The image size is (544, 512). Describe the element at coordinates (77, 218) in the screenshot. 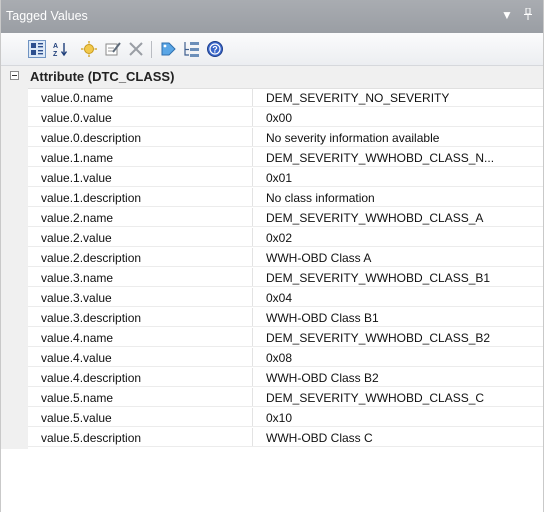

I see `property-name: value.2.name` at that location.